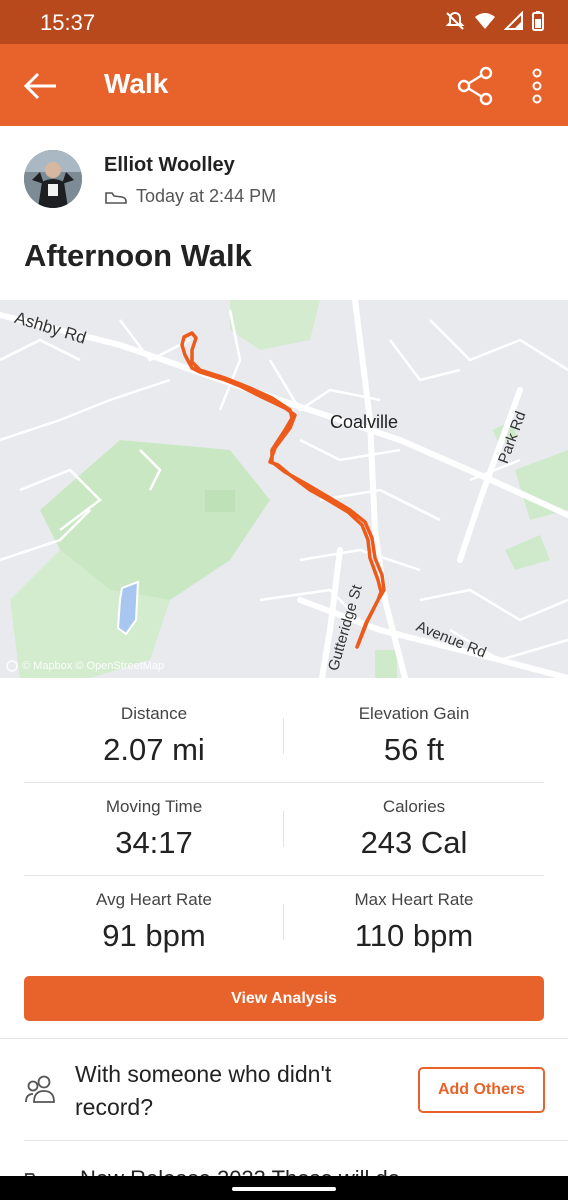  I want to click on activity-meta: Today at 2:44 PM, so click(190, 196).